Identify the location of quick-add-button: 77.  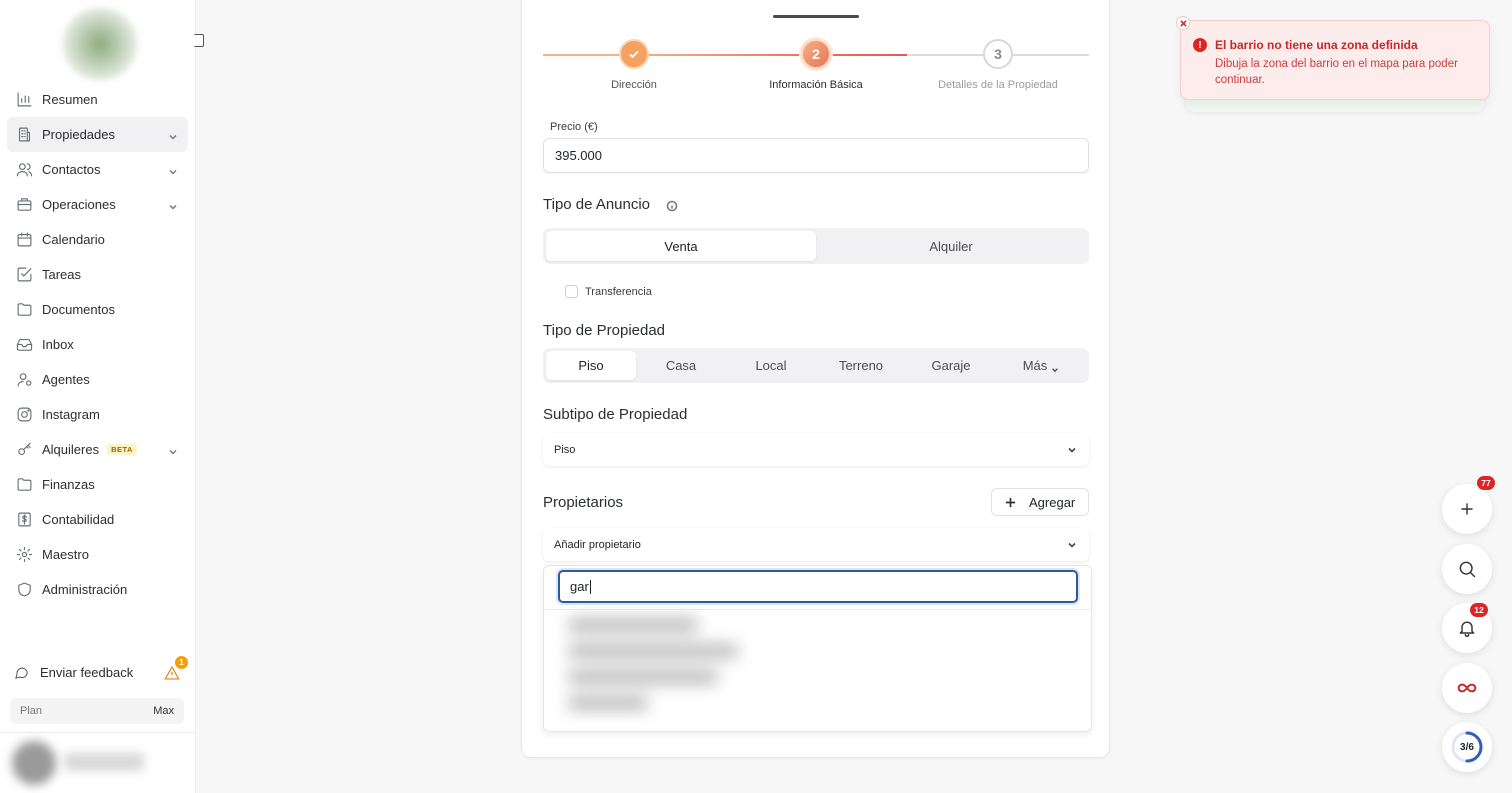
(1468, 505).